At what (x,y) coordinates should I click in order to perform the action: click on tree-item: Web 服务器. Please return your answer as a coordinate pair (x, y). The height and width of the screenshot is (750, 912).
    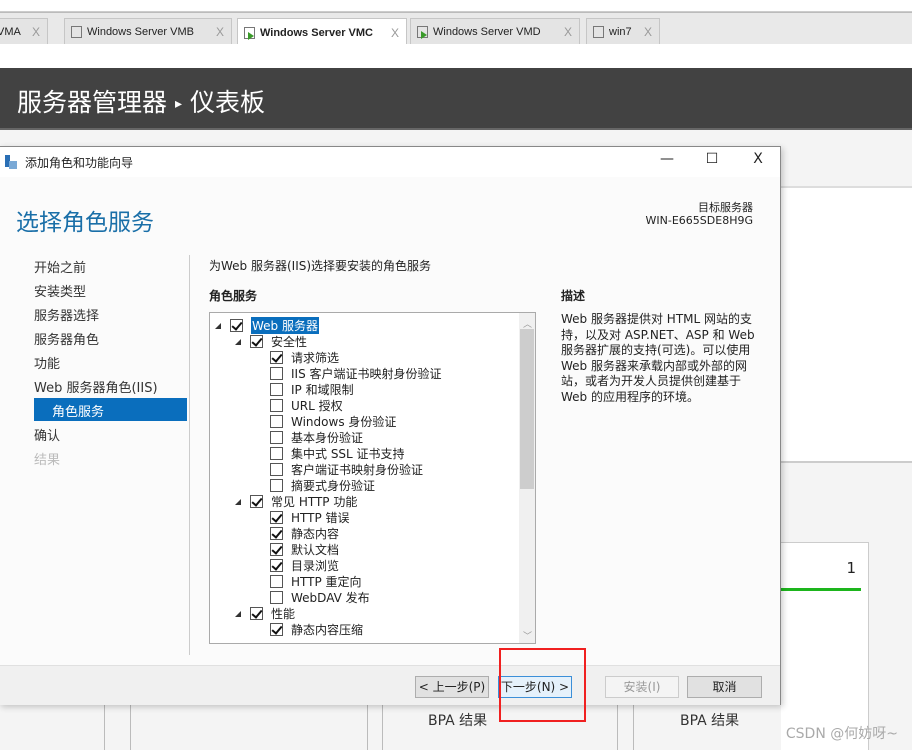
    Looking at the image, I should click on (267, 325).